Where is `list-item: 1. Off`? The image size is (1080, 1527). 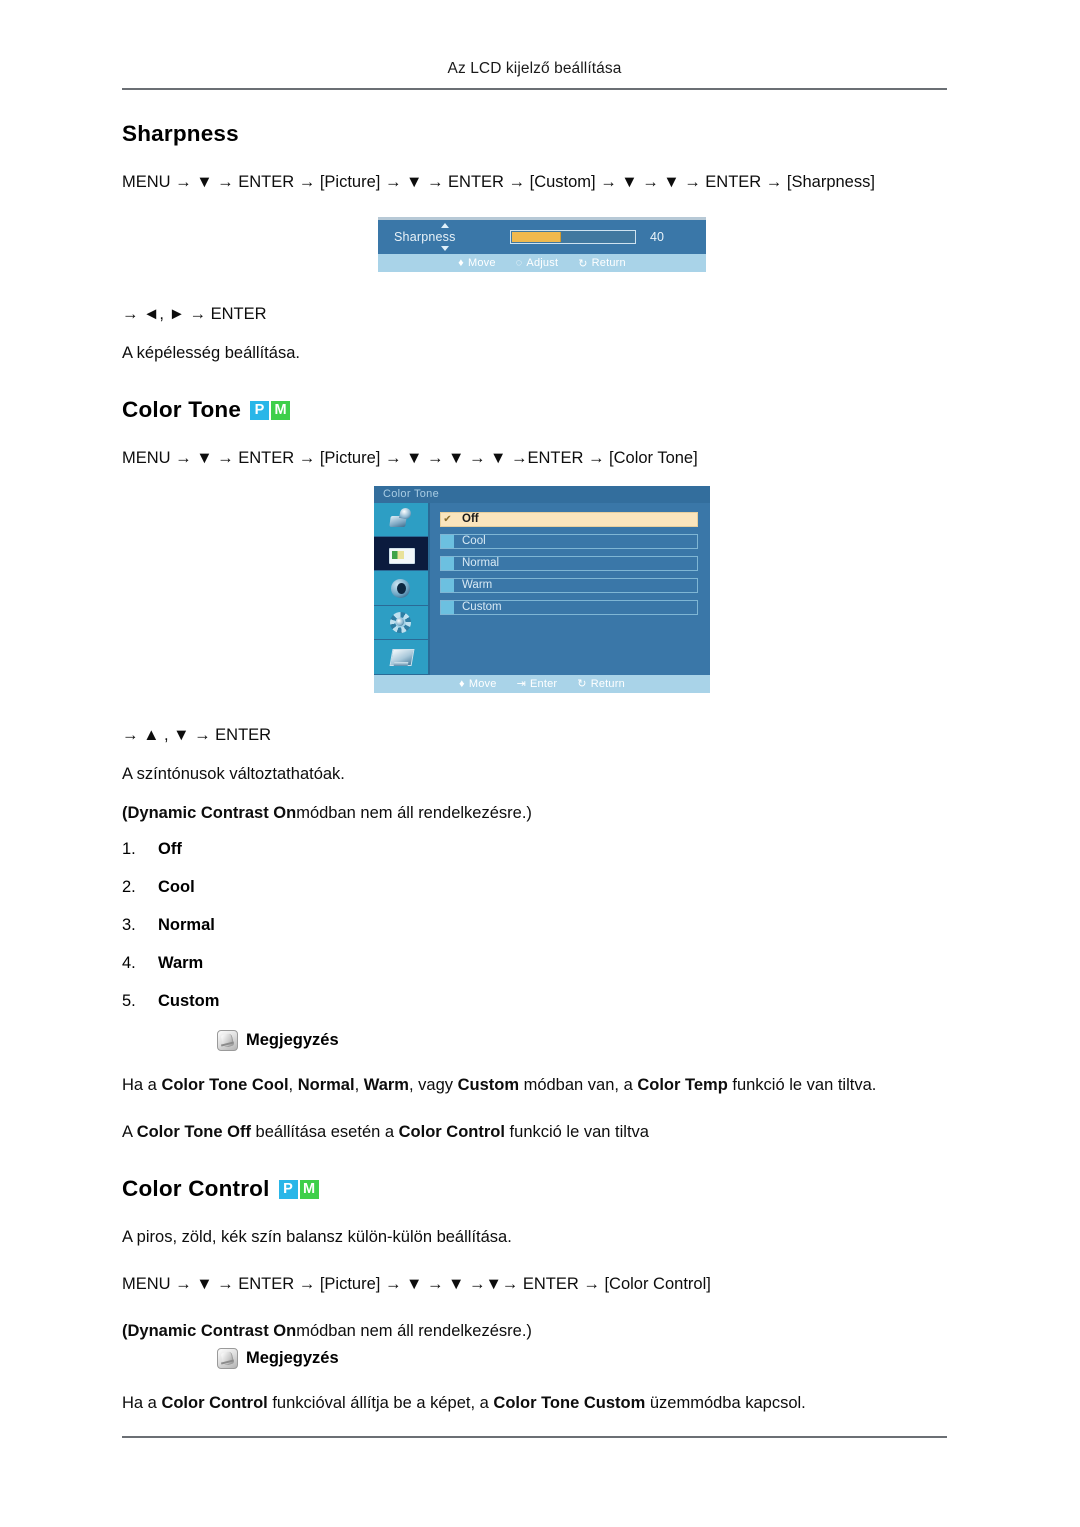
list-item: 1. Off is located at coordinates (542, 849).